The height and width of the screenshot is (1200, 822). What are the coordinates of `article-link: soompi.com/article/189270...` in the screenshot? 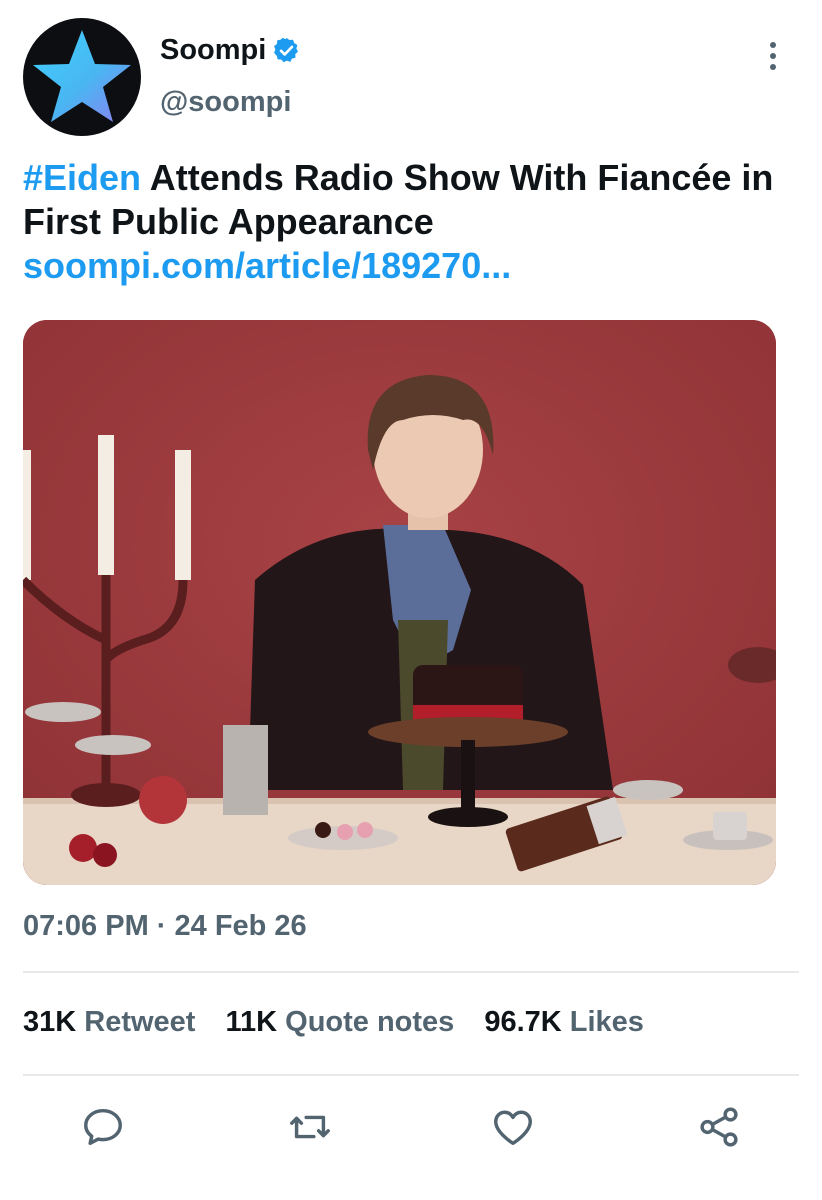 It's located at (267, 265).